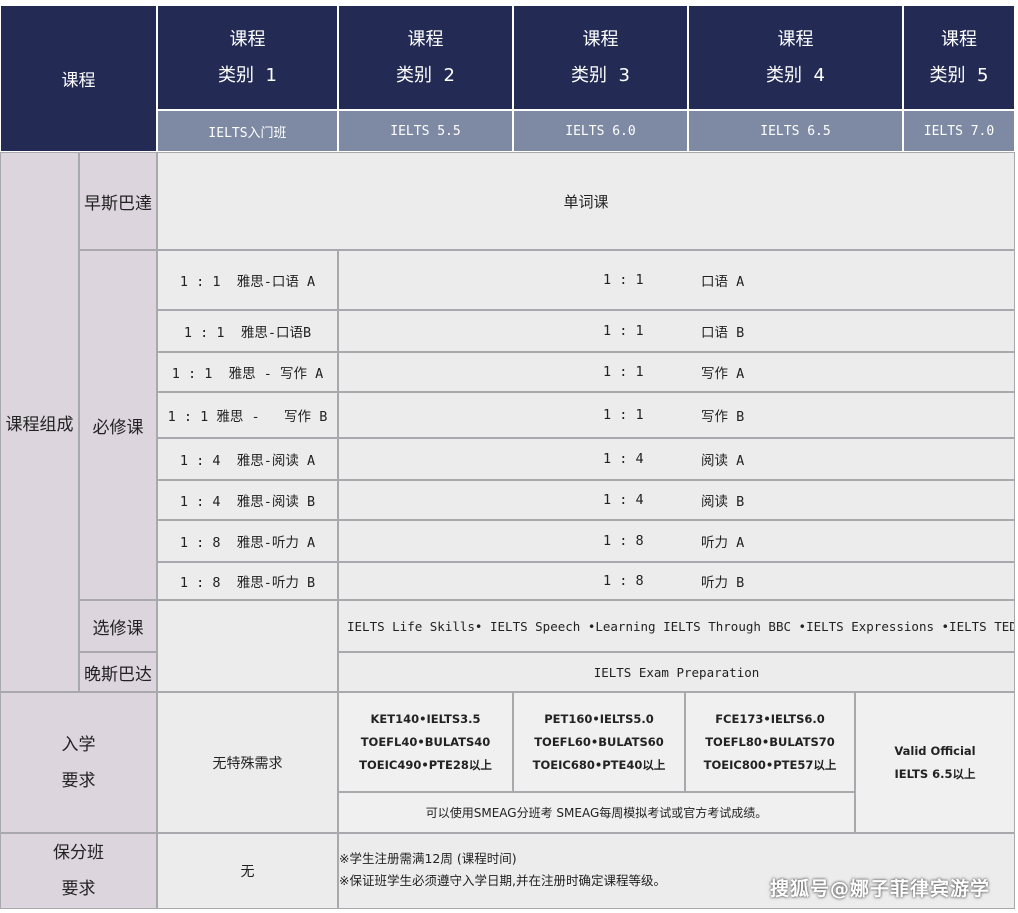  I want to click on header-category-4: 课程 类别 4, so click(795, 57).